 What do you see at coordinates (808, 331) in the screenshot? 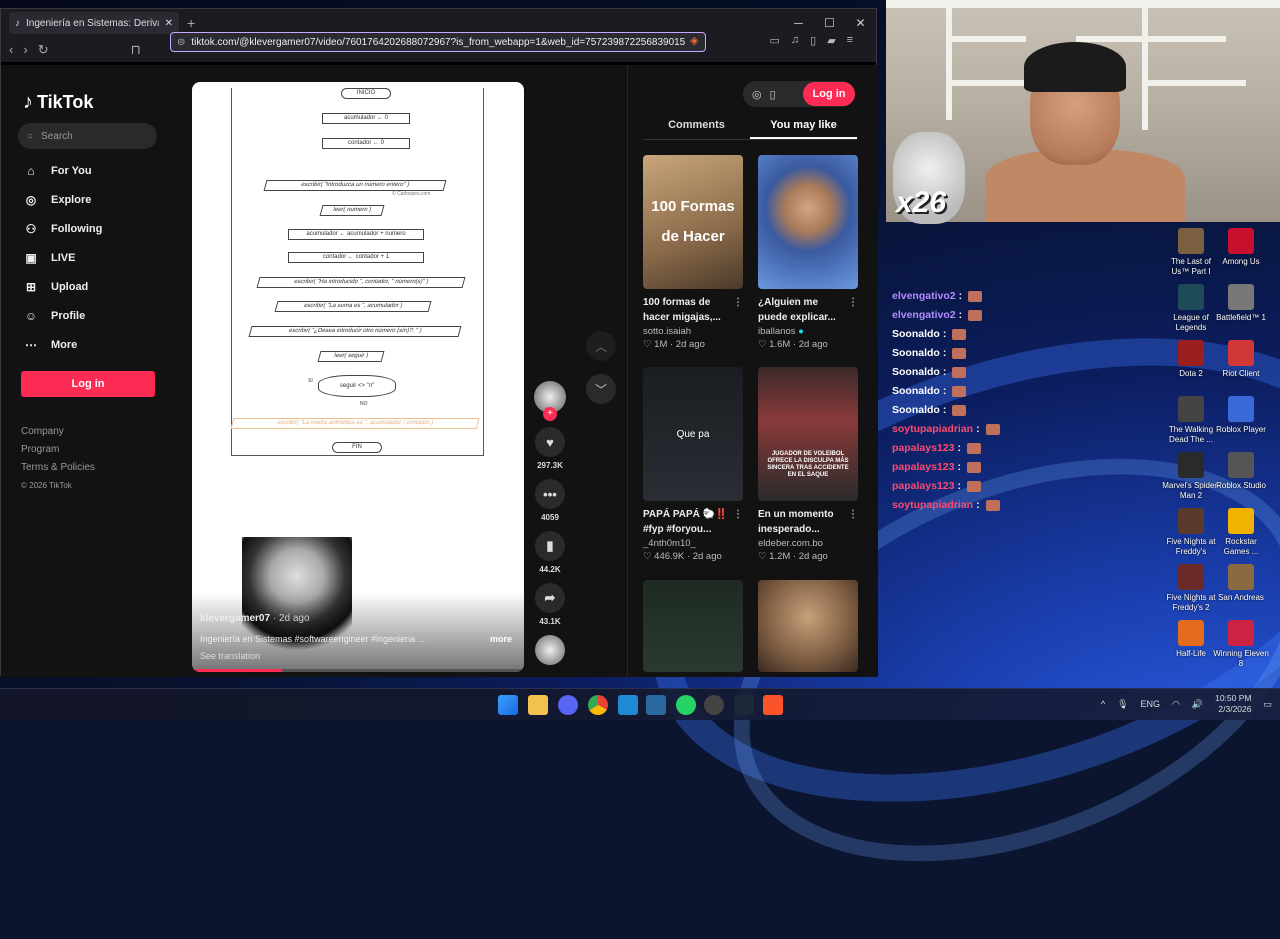
I see `card-author: iballanos ●` at bounding box center [808, 331].